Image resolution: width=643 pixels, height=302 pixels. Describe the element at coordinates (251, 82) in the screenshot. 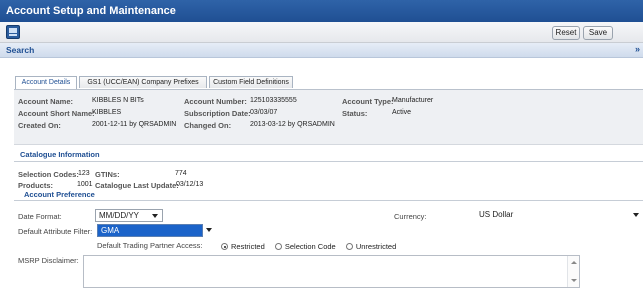

I see `tab-custom-fields: Custom Field Definitions` at that location.